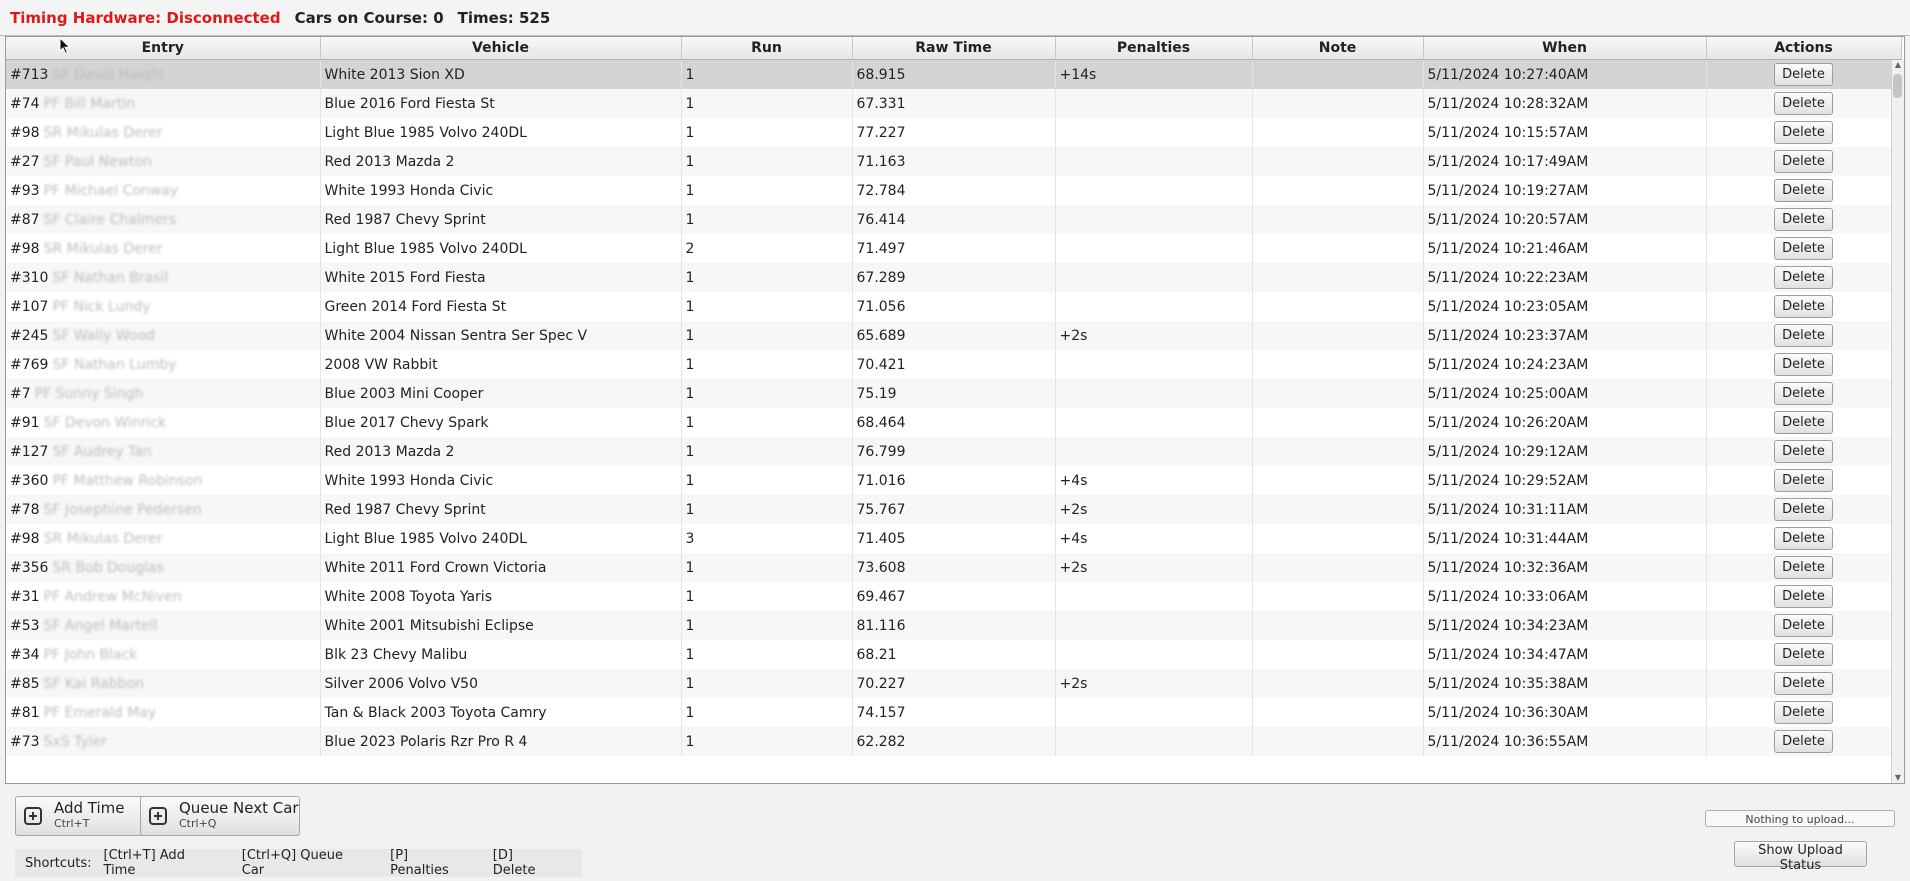 This screenshot has height=881, width=1910. What do you see at coordinates (163, 103) in the screenshot?
I see `entry-cell: #74 PF Bill Martin` at bounding box center [163, 103].